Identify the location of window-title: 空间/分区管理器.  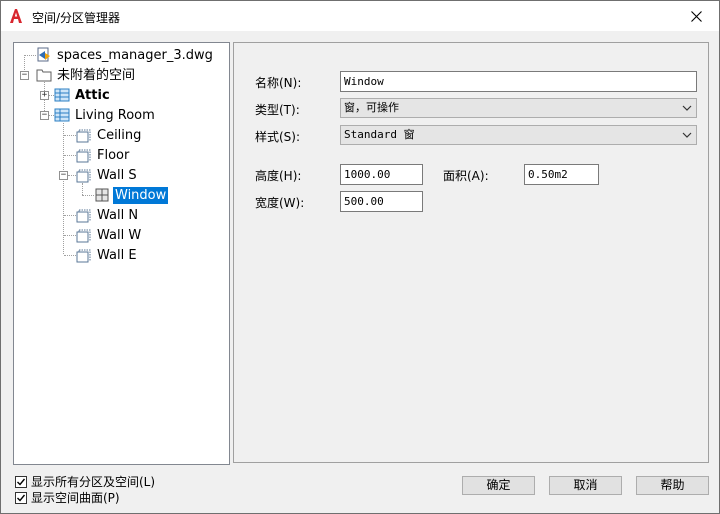
(76, 18).